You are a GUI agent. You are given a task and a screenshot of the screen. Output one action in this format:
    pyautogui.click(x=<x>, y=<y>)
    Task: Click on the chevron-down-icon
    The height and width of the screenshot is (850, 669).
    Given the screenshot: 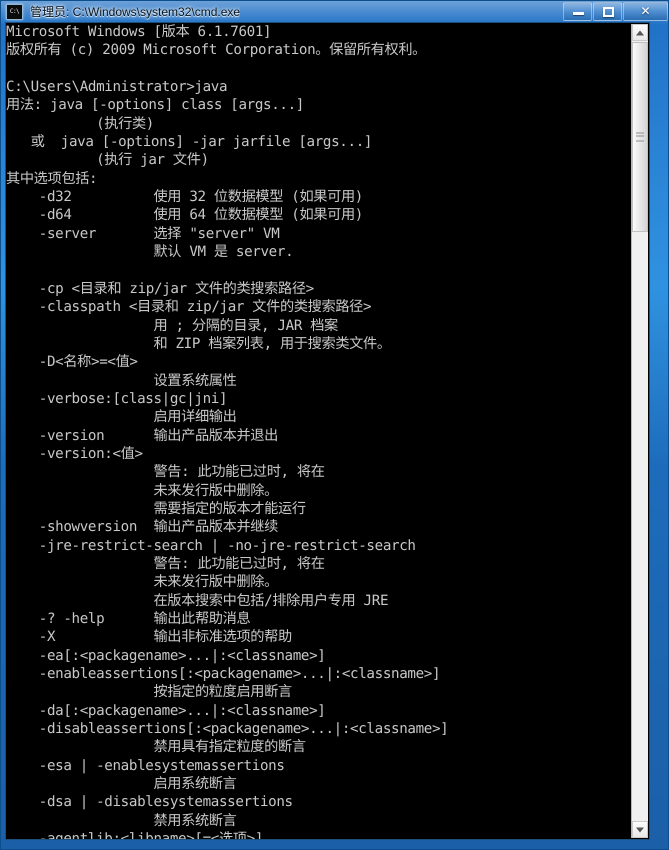 What is the action you would take?
    pyautogui.click(x=640, y=829)
    